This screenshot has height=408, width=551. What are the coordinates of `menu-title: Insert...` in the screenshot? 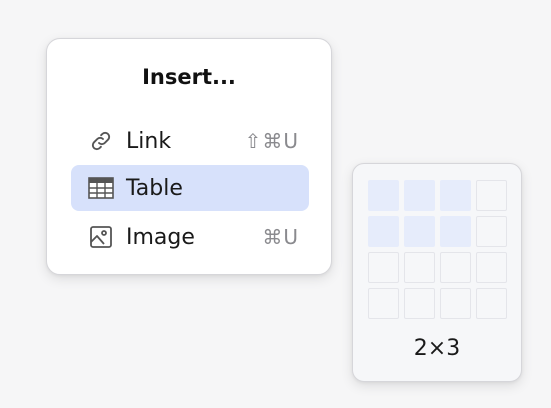 It's located at (189, 77).